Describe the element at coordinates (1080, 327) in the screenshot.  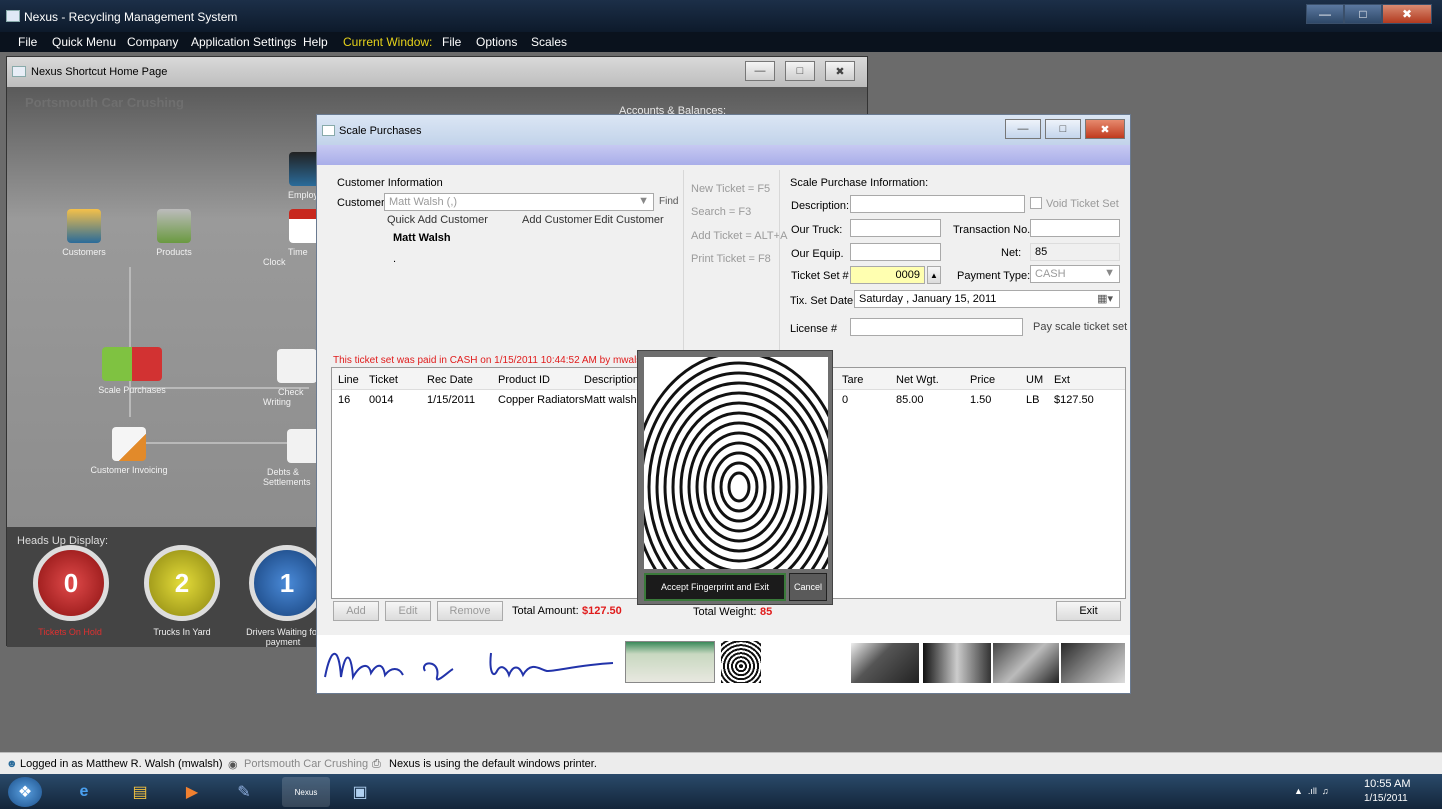
I see `pay-scale-ticket-set-link: Pay scale ticket set` at that location.